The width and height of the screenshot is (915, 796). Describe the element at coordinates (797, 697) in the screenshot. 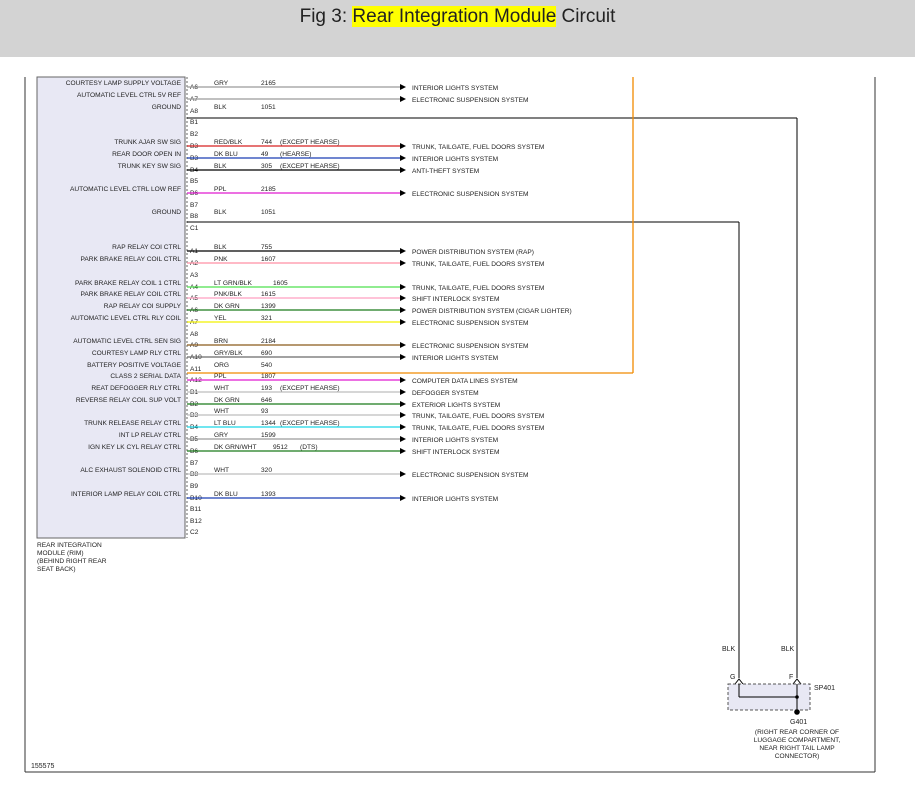

I see `splice-dot` at that location.